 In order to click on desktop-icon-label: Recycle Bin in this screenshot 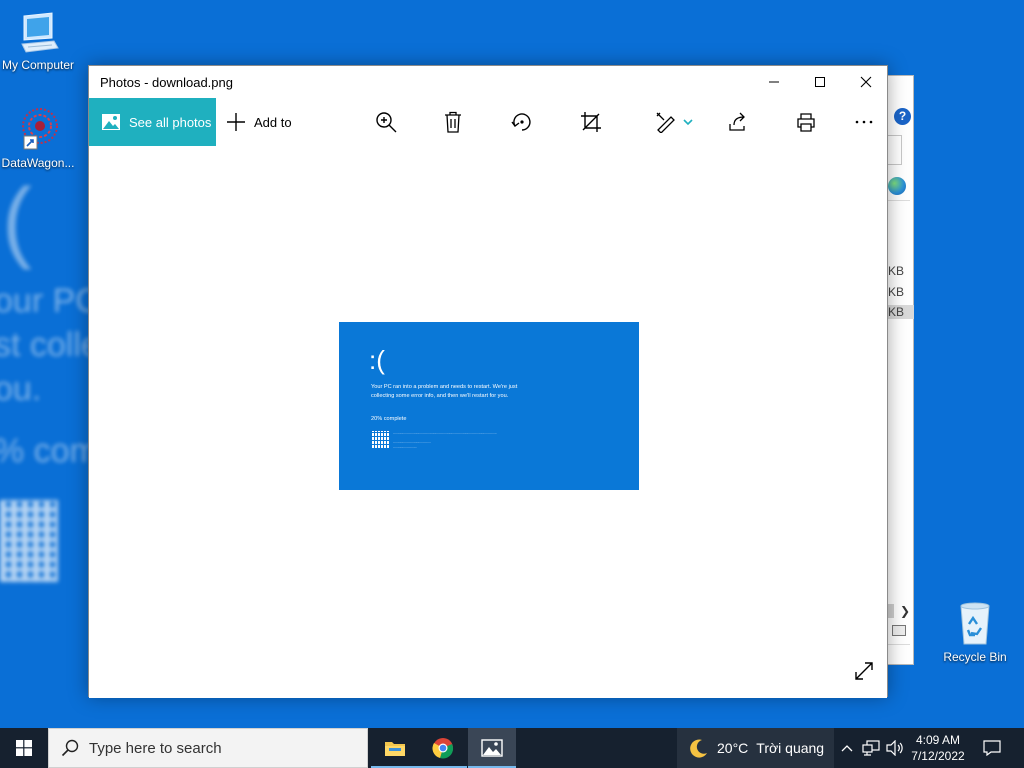, I will do `click(975, 657)`.